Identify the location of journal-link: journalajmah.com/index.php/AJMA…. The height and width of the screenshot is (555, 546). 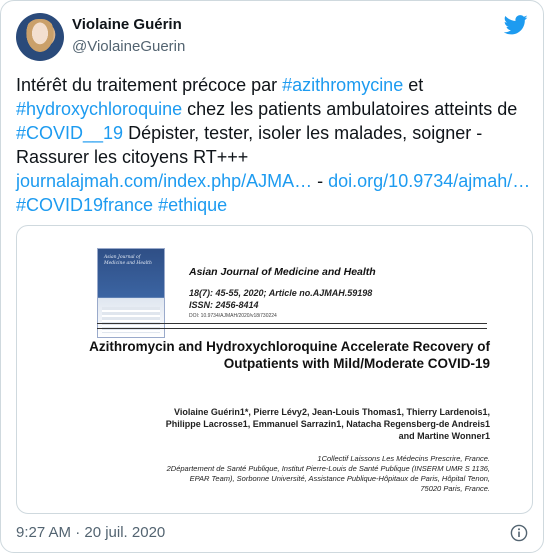
(164, 181).